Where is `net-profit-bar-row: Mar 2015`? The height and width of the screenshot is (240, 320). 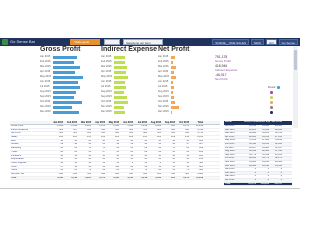
net-profit-bar-row: Mar 2015 is located at coordinates (185, 67).